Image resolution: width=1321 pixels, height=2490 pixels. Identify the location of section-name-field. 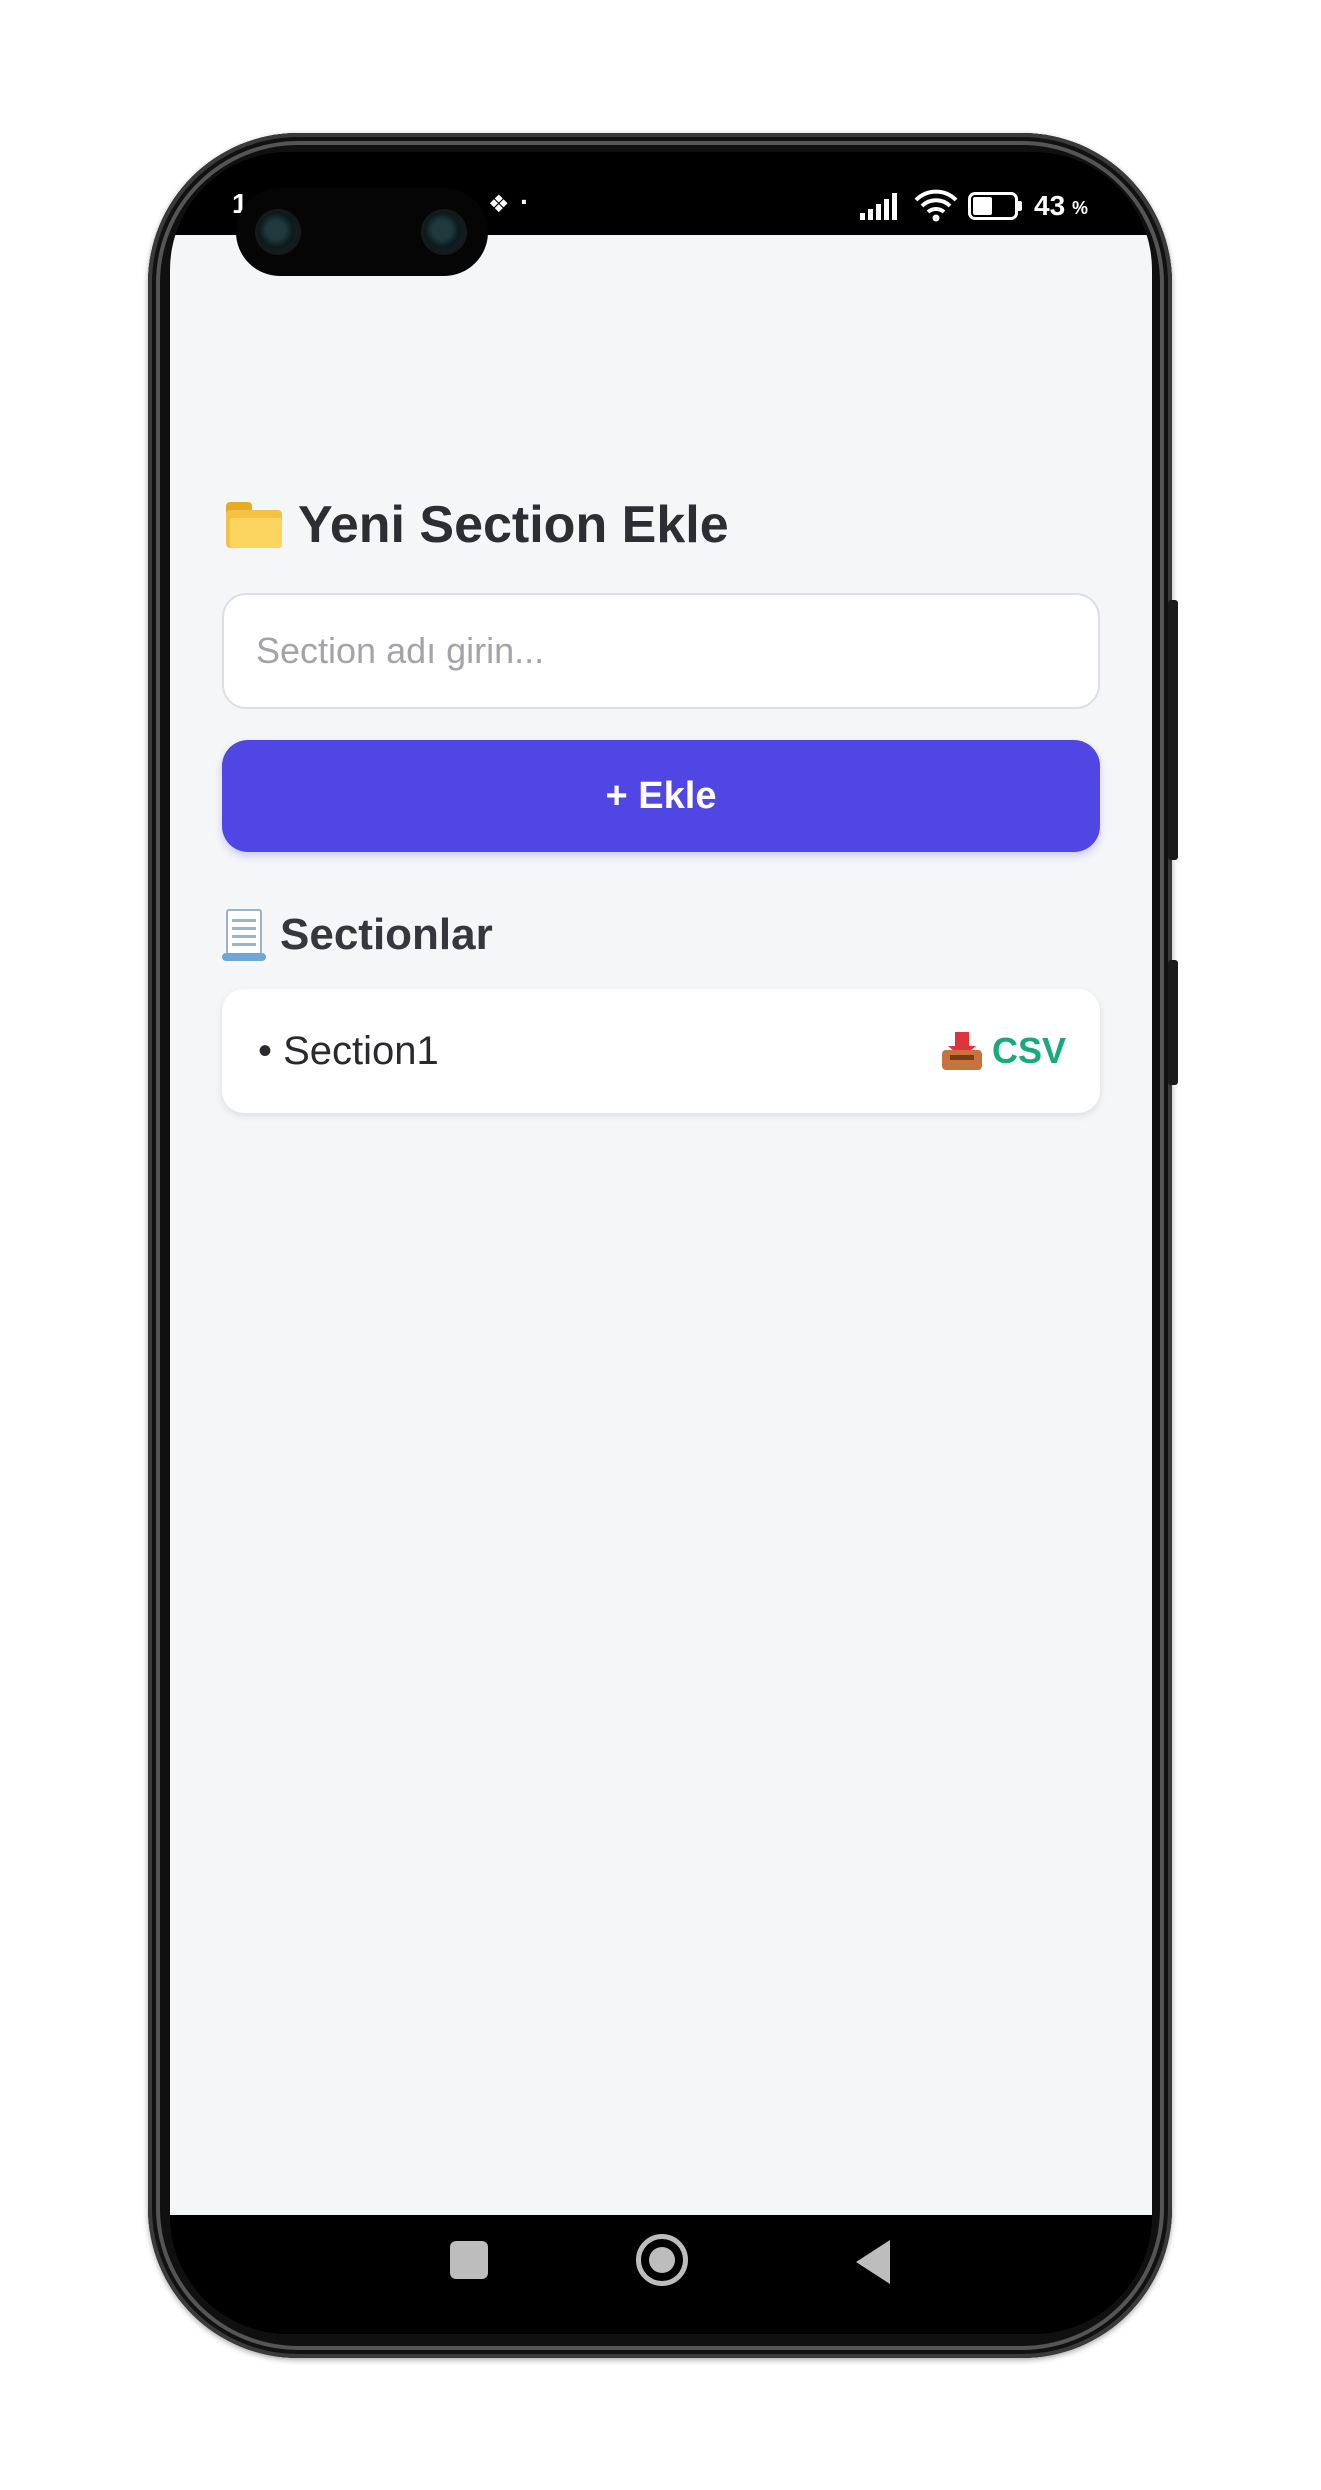
(676, 651).